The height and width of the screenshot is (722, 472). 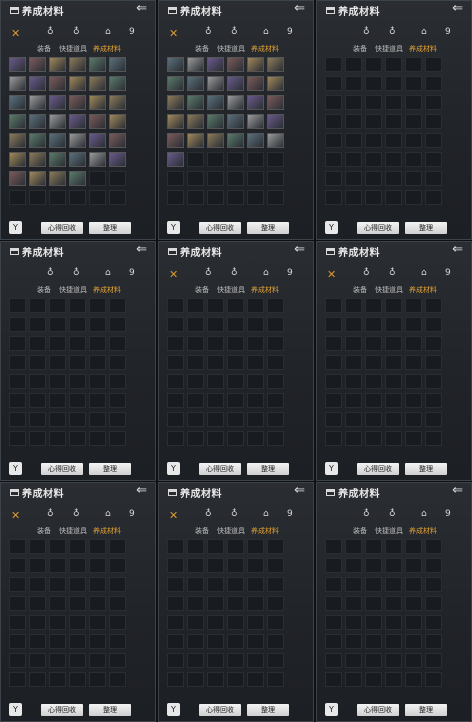 I want to click on recycle-button: 心得回收, so click(x=378, y=228).